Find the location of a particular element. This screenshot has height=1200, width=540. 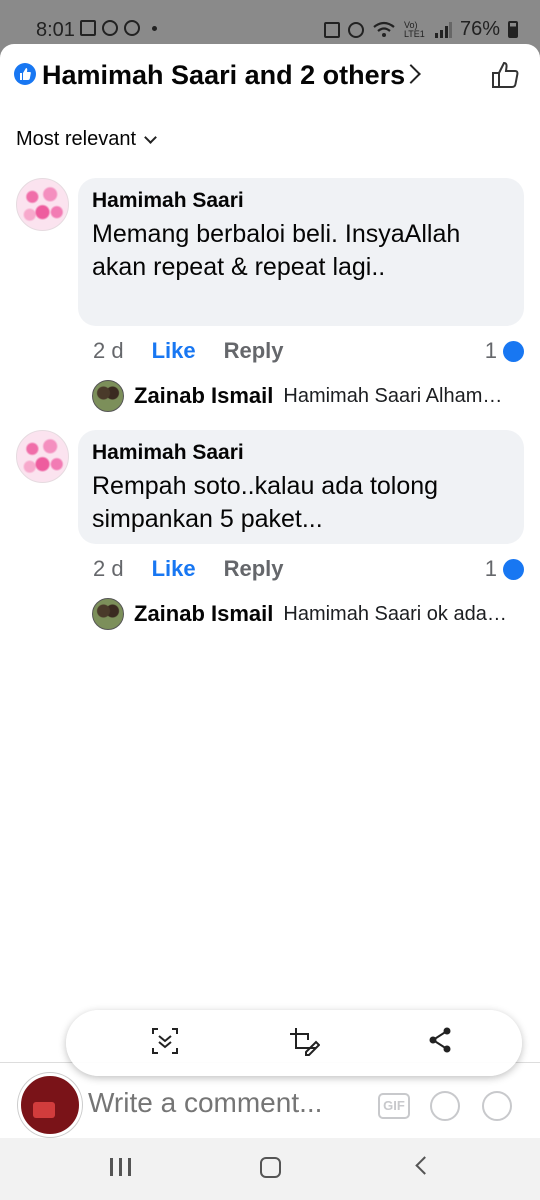

sort-filter-dropdown: Most relevant is located at coordinates (86, 139).